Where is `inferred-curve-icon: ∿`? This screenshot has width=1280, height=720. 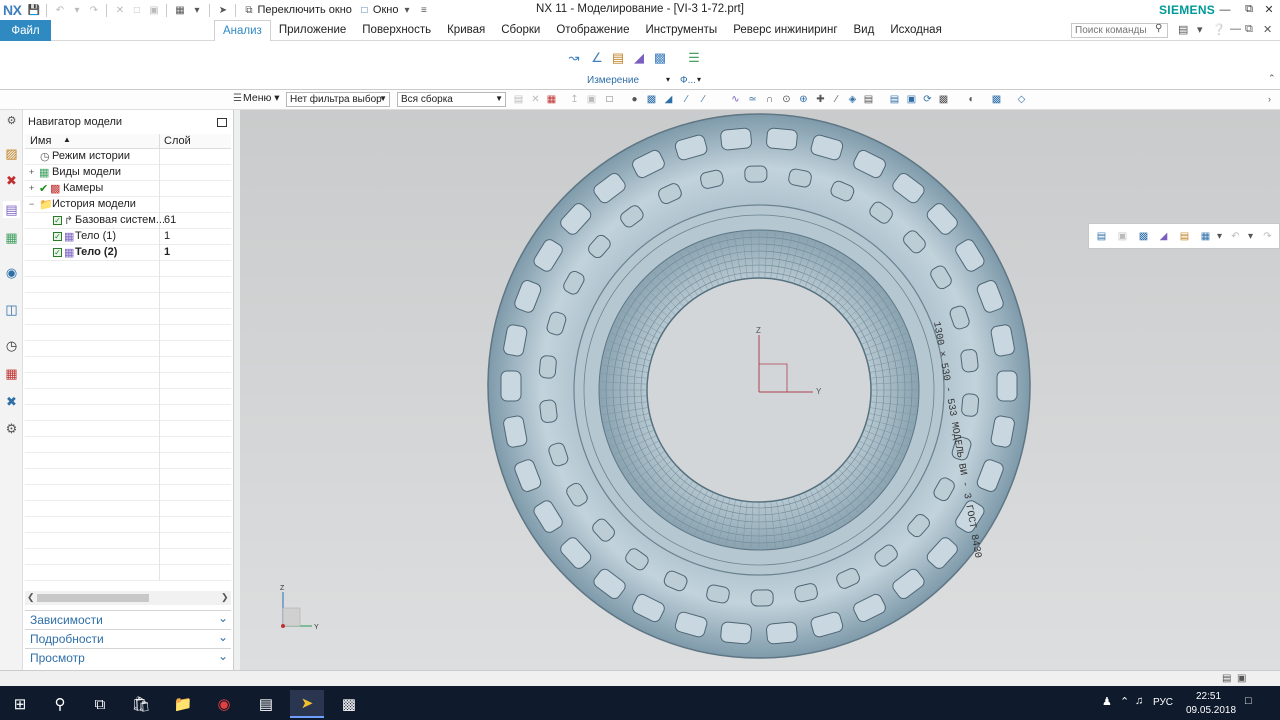
inferred-curve-icon: ∿ is located at coordinates (735, 99).